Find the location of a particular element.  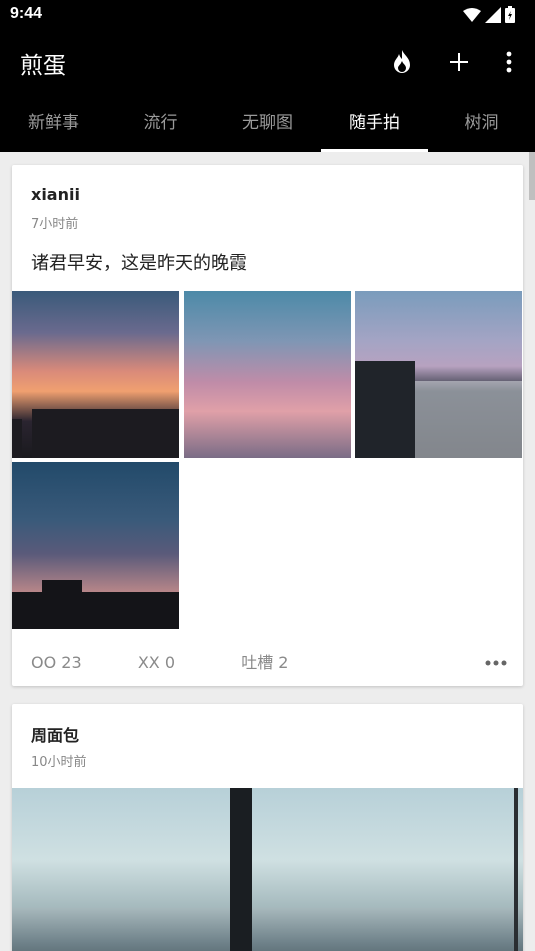

post-time: 10小时前 is located at coordinates (59, 762).